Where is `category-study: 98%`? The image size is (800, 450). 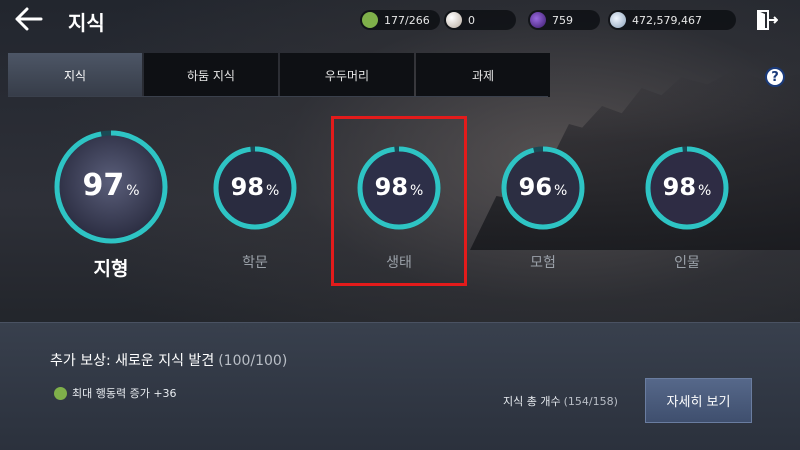 category-study: 98% is located at coordinates (255, 188).